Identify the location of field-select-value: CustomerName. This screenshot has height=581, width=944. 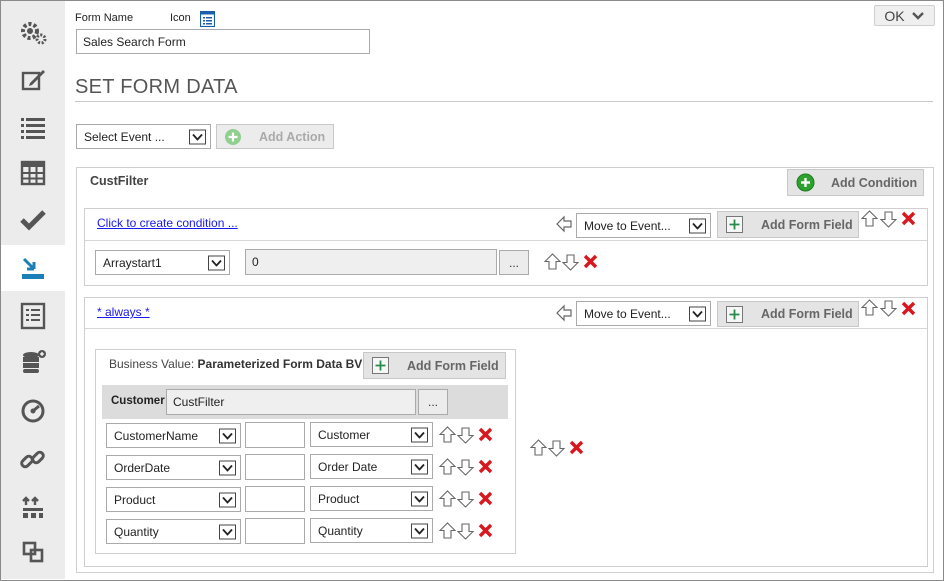
(156, 435).